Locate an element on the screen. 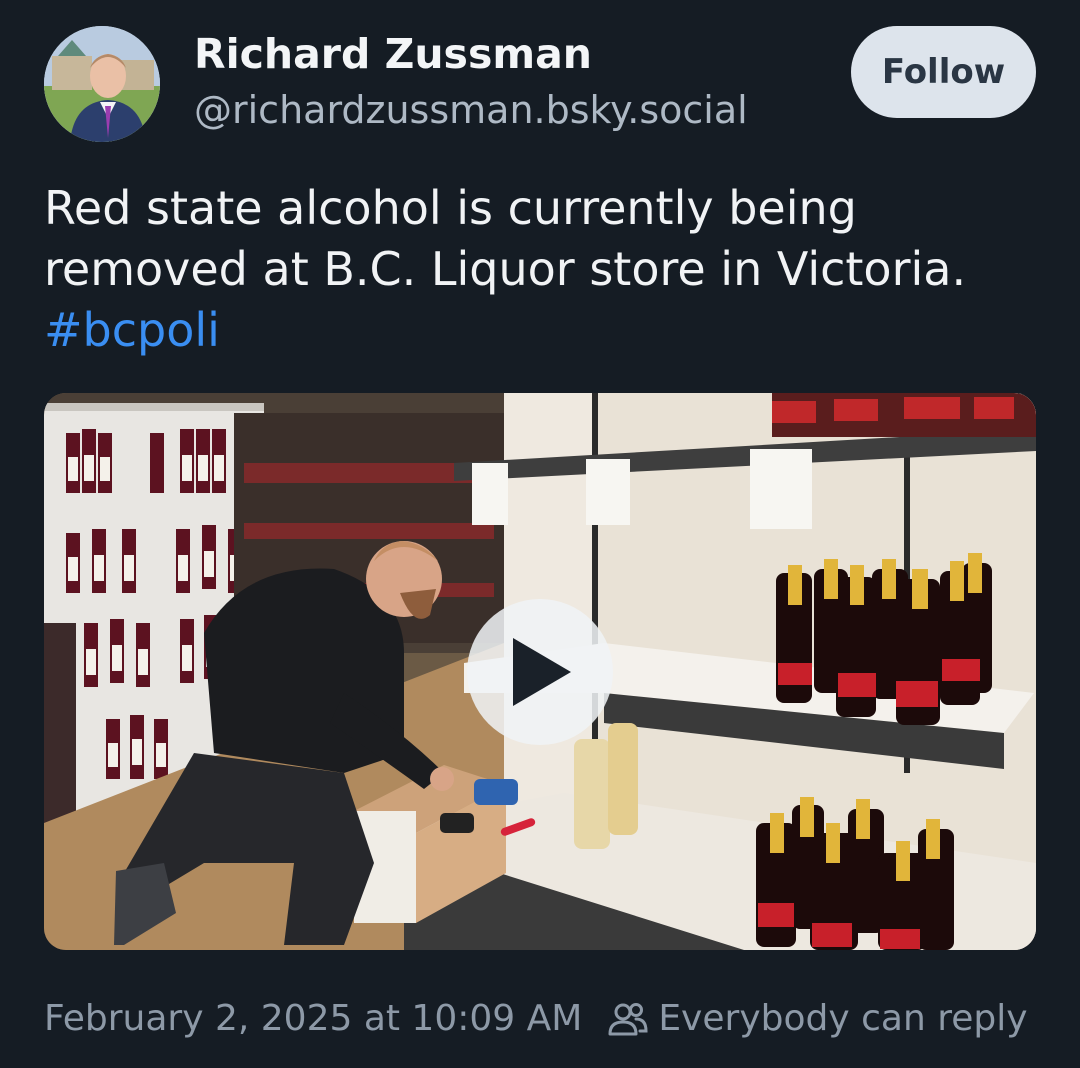  play-button is located at coordinates (540, 672).